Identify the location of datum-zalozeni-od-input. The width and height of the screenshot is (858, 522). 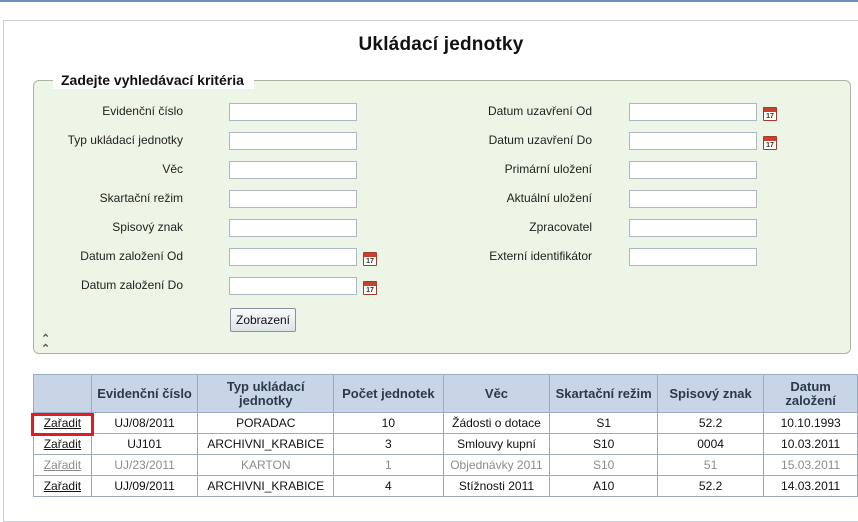
(293, 257).